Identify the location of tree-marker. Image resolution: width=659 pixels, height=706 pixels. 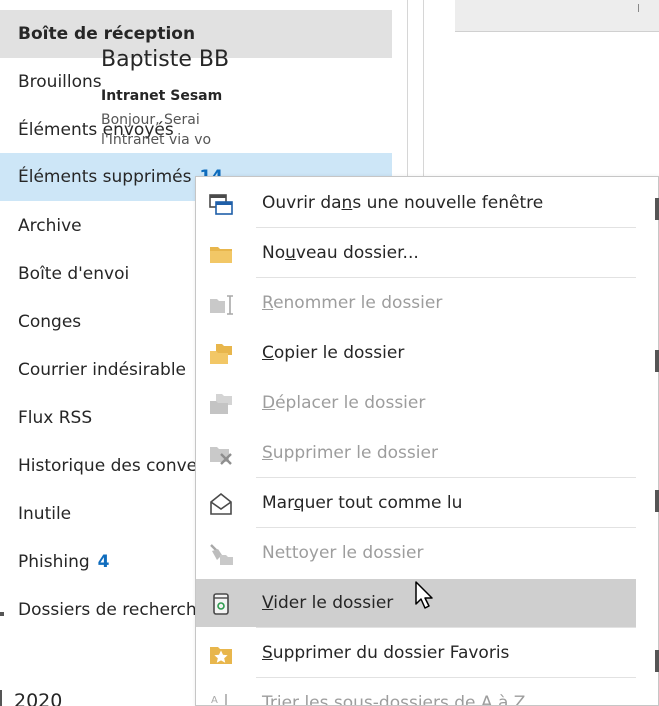
(1, 698).